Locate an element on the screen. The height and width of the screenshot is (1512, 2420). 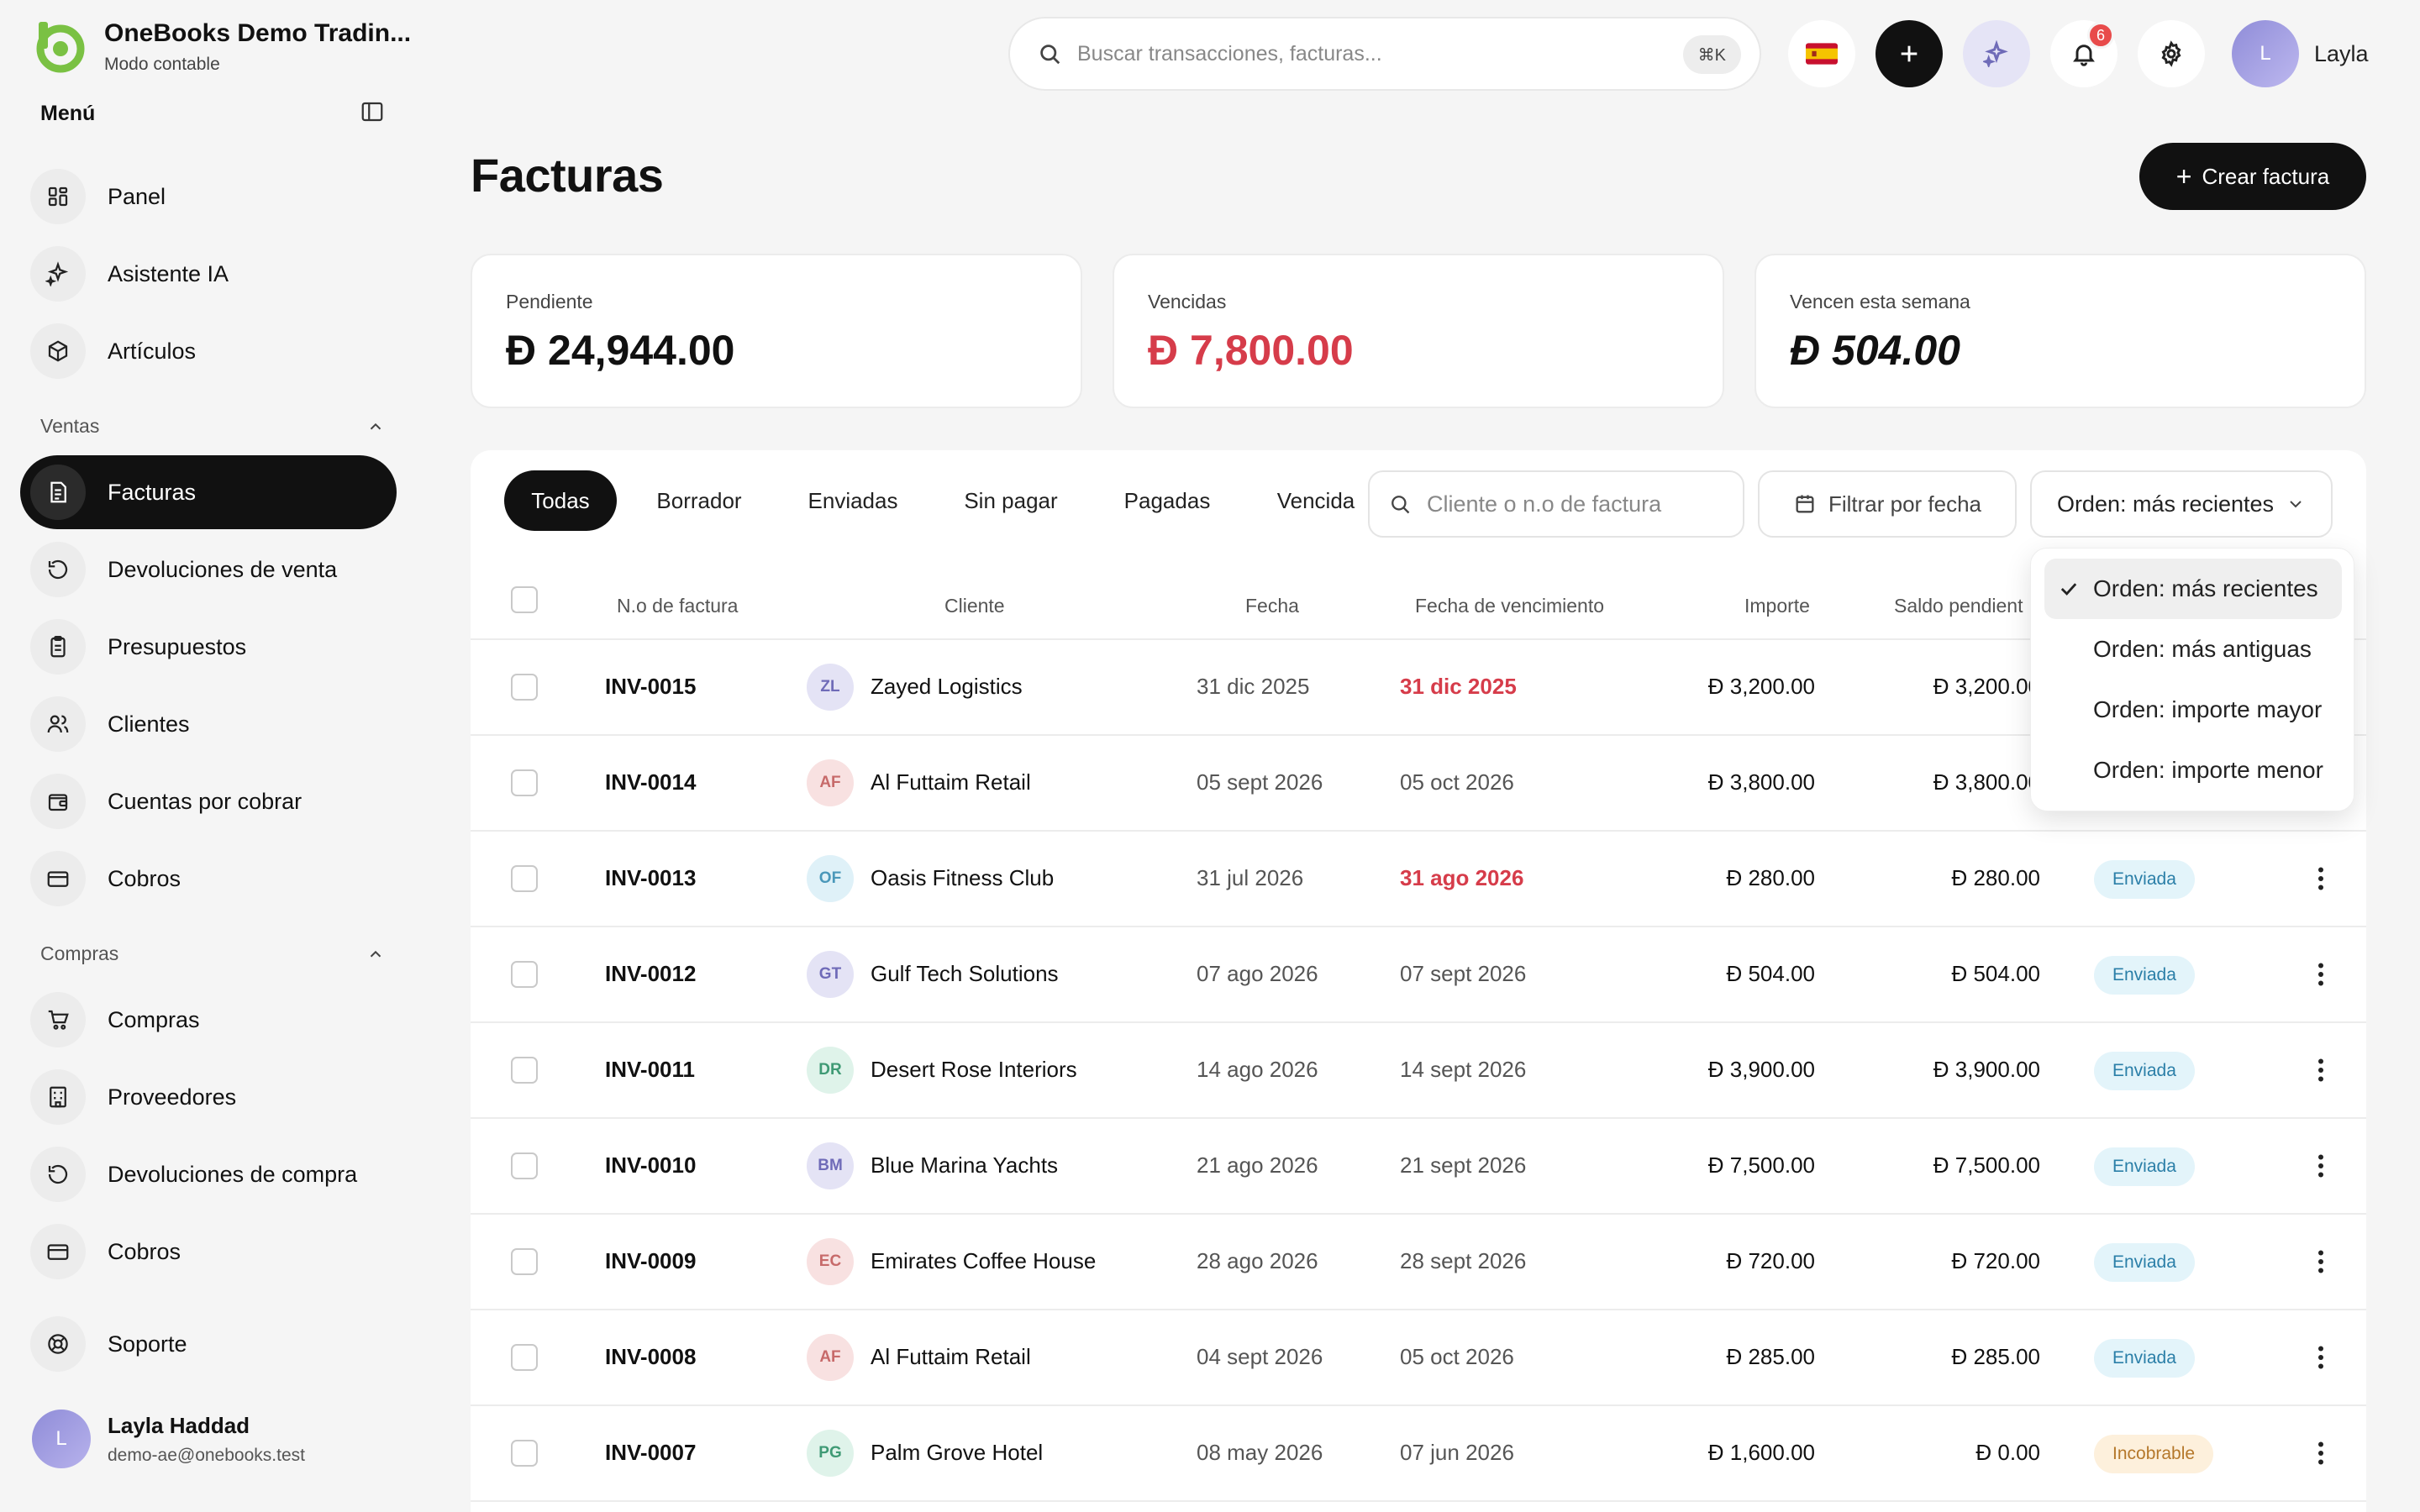
invoice-amount: Ð 3,900.00 is located at coordinates (1731, 1070).